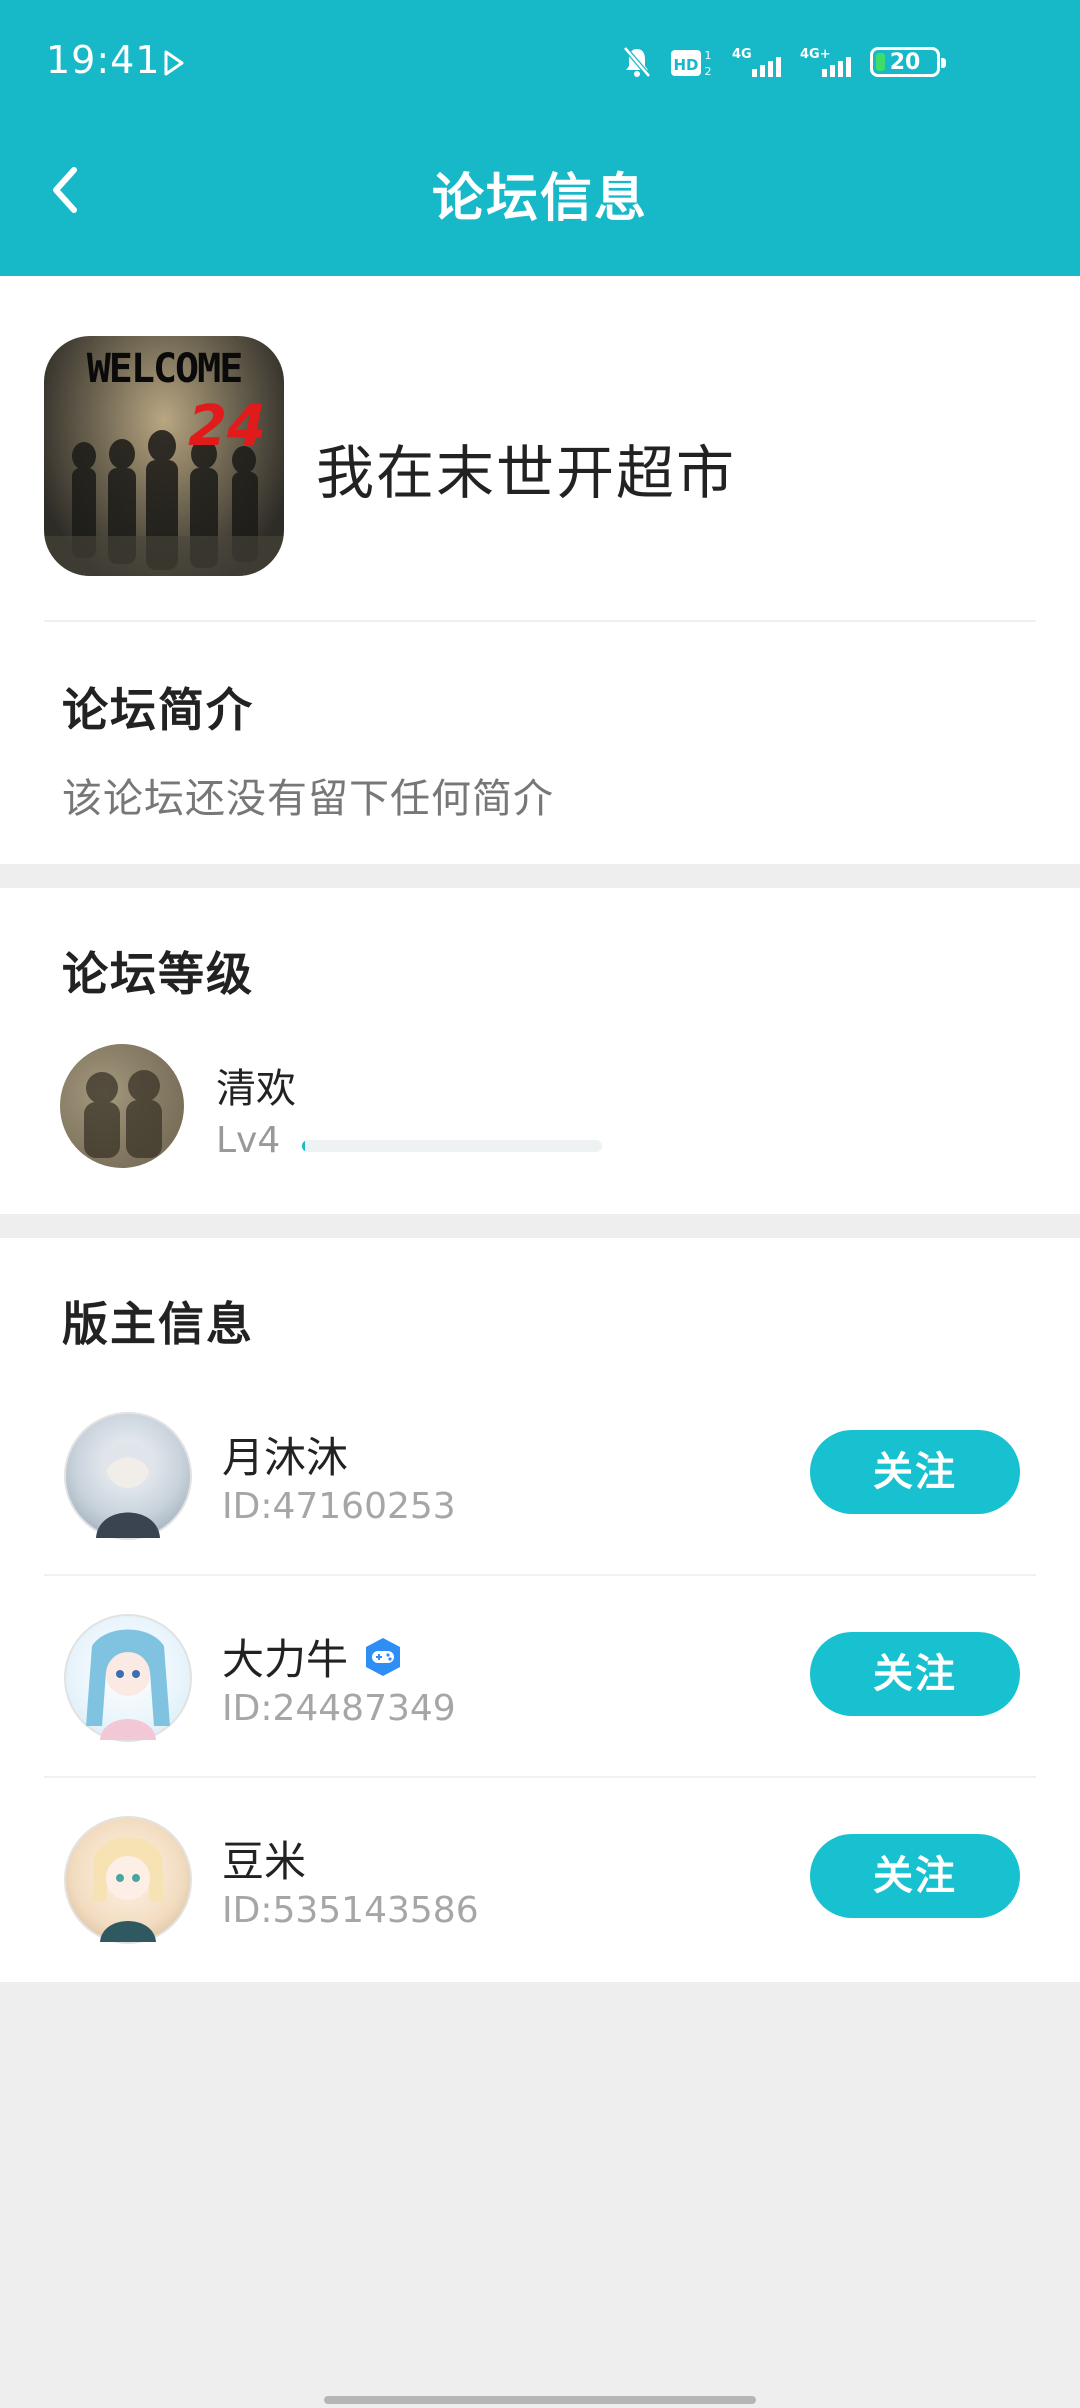 Image resolution: width=1080 pixels, height=2408 pixels. What do you see at coordinates (174, 63) in the screenshot?
I see `play-icon` at bounding box center [174, 63].